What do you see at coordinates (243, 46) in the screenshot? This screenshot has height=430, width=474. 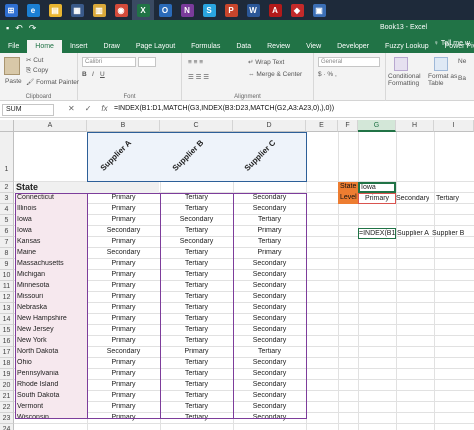 I see `tab-data: Data` at bounding box center [243, 46].